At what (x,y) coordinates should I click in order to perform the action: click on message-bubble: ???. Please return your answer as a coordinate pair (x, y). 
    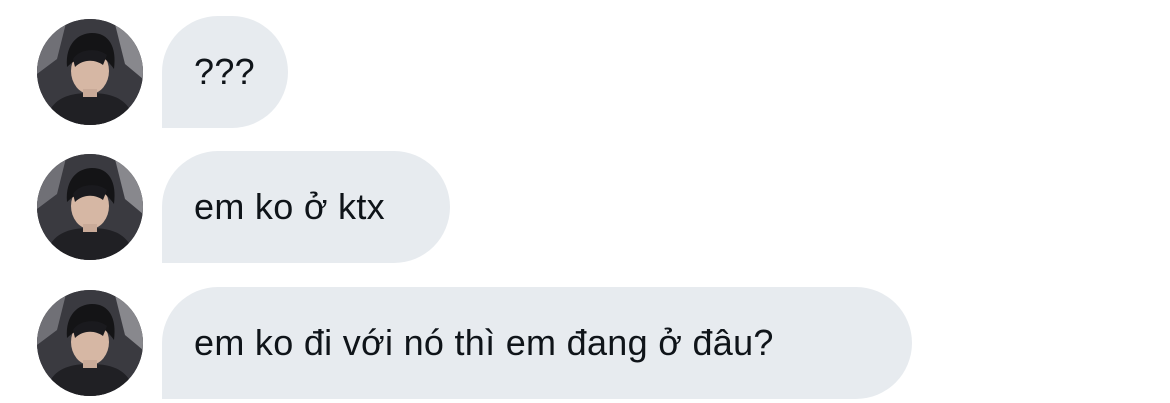
    Looking at the image, I should click on (225, 72).